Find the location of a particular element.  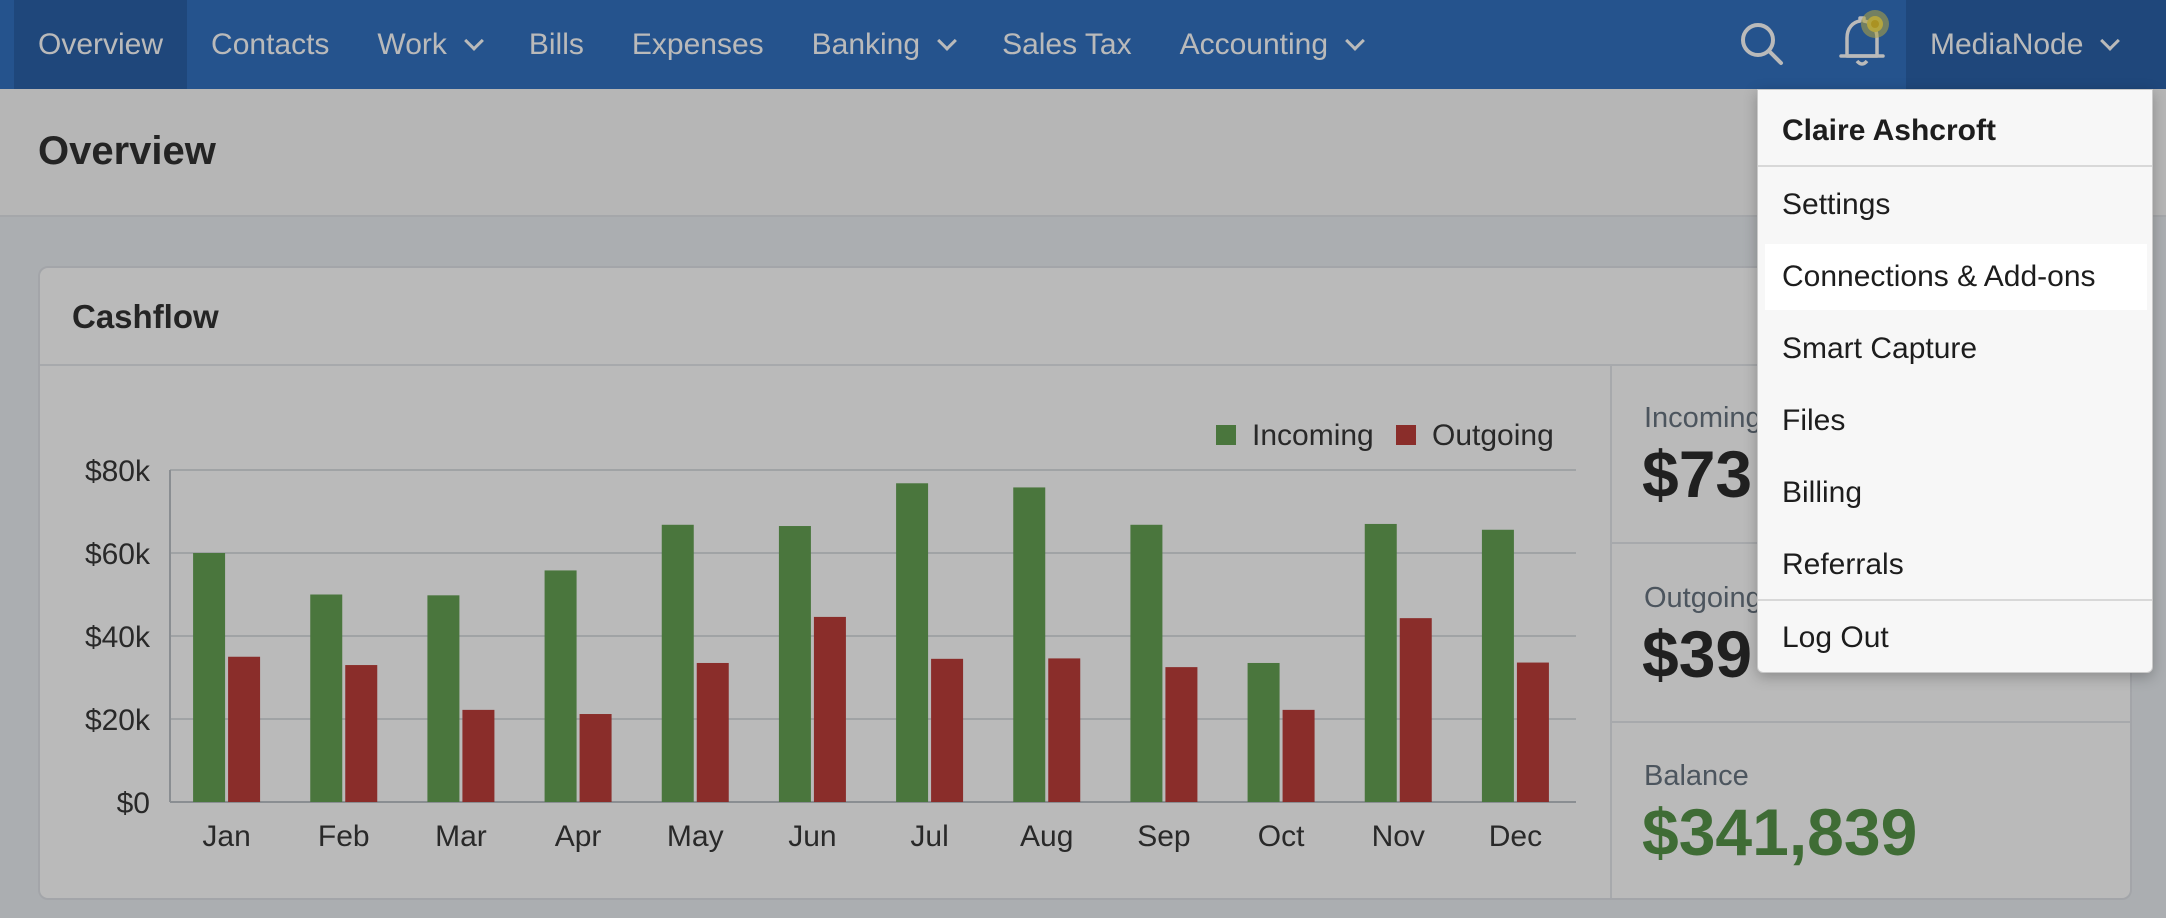

incoming-bar-oct is located at coordinates (1263, 732).